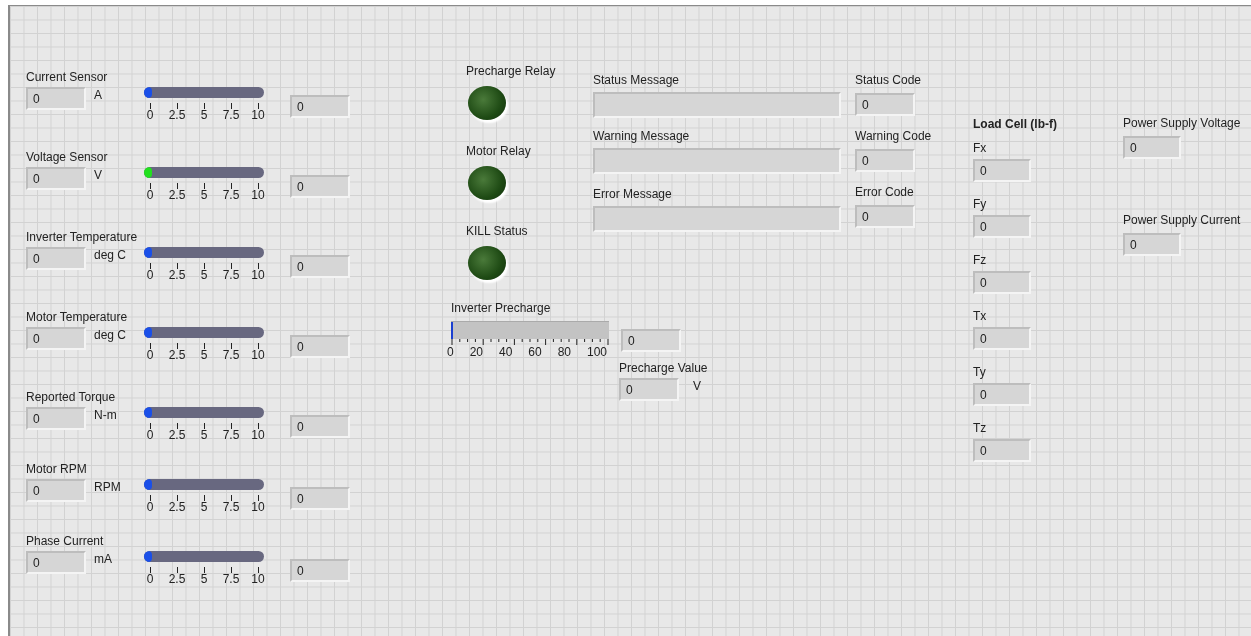 The height and width of the screenshot is (636, 1251). Describe the element at coordinates (98, 94) in the screenshot. I see `unit-label: A` at that location.